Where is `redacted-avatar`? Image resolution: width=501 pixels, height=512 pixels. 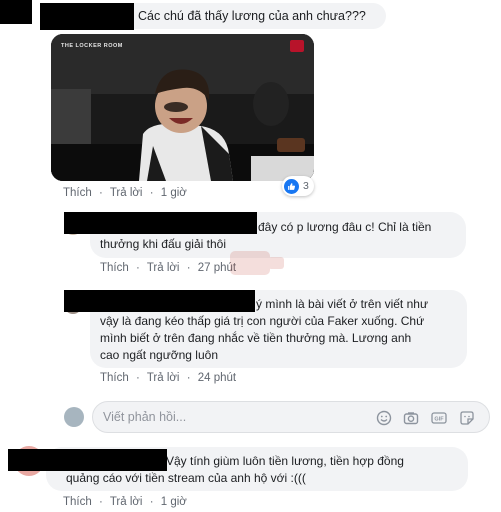
redacted-avatar is located at coordinates (16, 12).